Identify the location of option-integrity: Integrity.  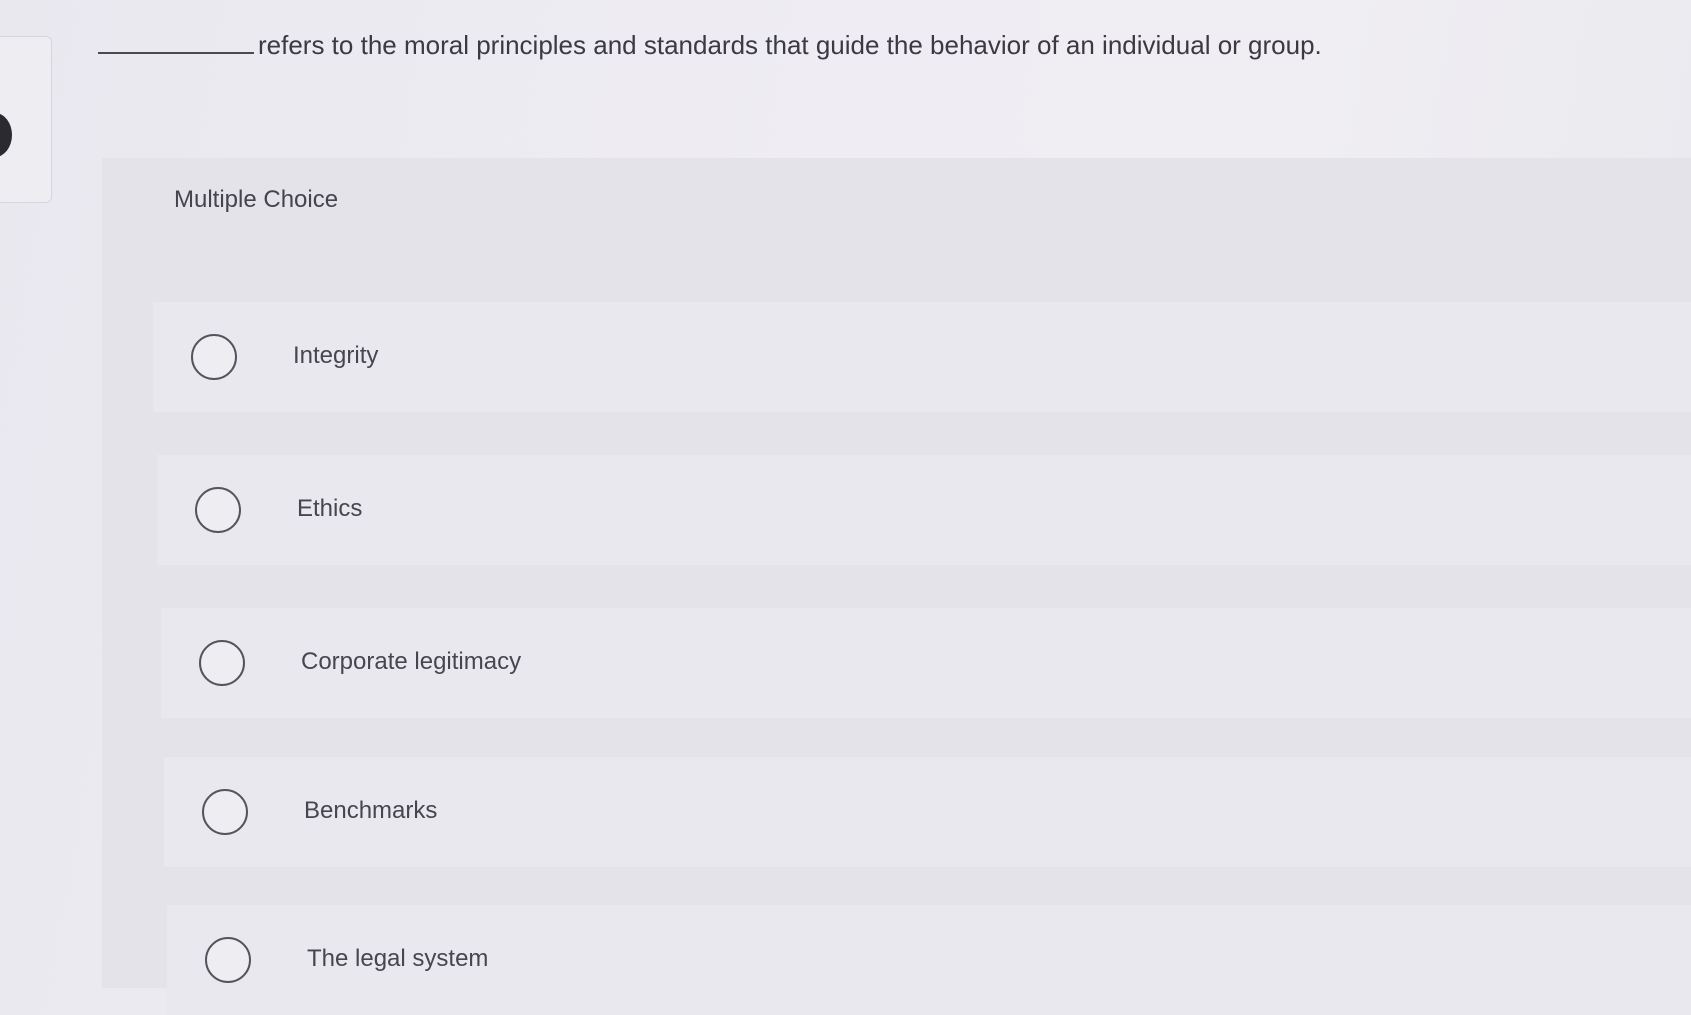
(922, 357).